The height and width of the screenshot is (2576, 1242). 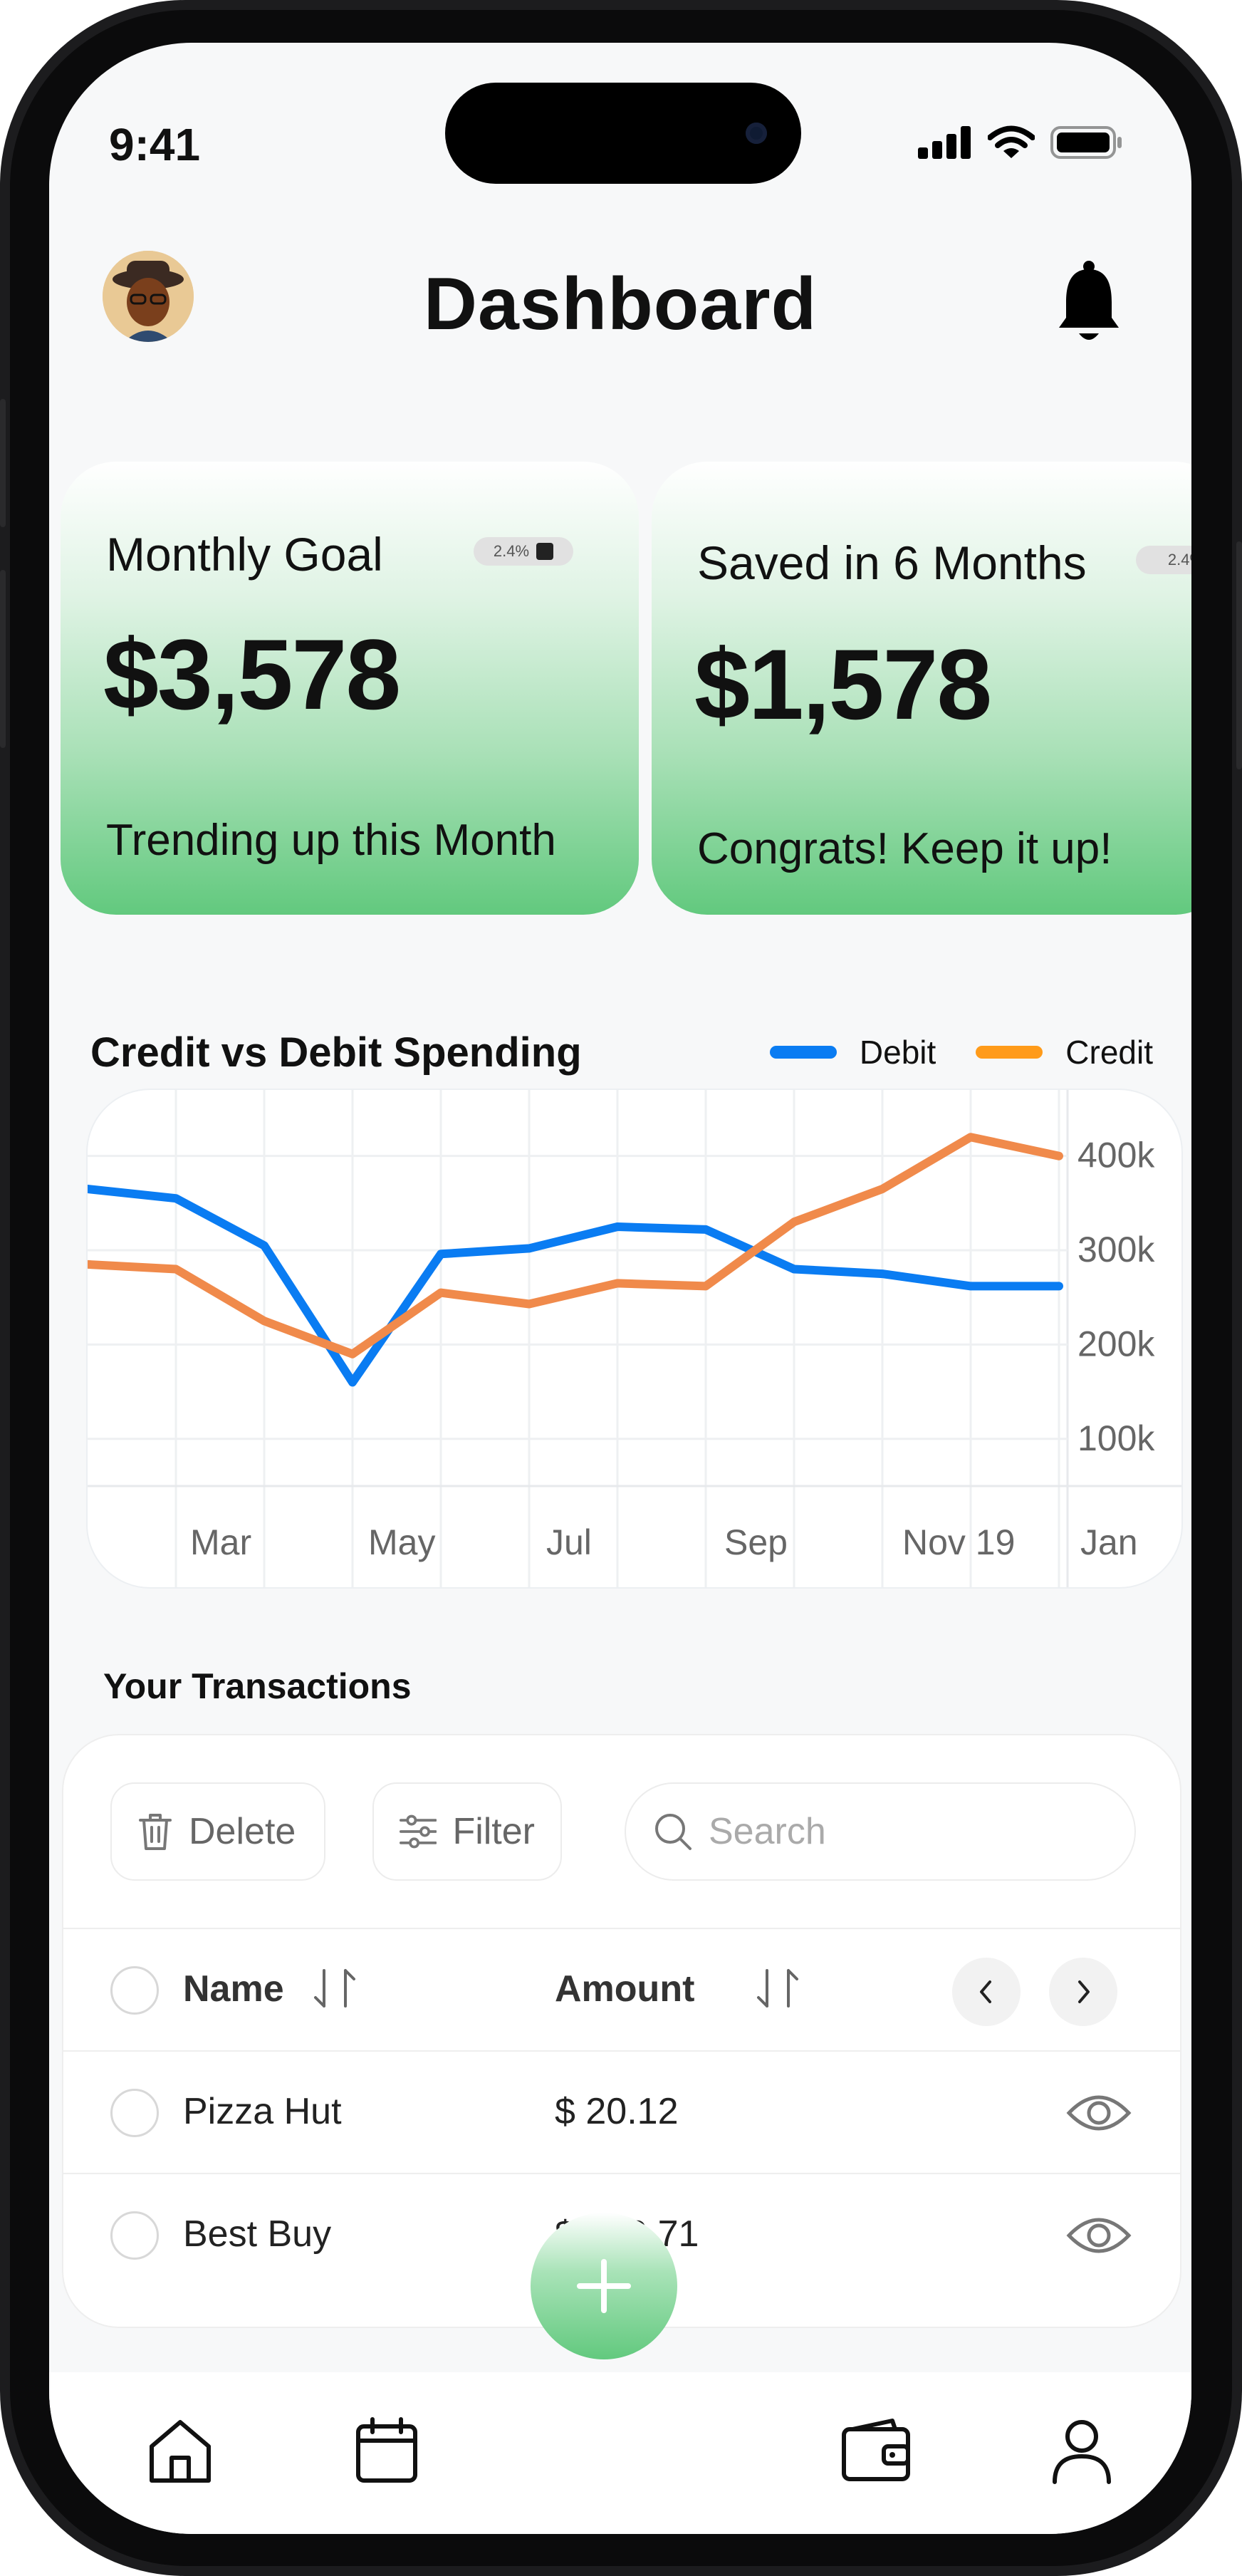 I want to click on camera-icon, so click(x=757, y=133).